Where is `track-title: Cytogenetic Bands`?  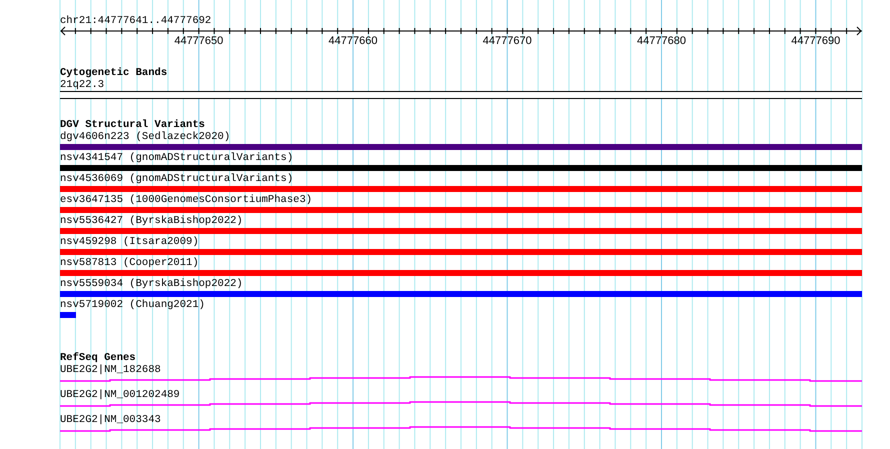 track-title: Cytogenetic Bands is located at coordinates (114, 73).